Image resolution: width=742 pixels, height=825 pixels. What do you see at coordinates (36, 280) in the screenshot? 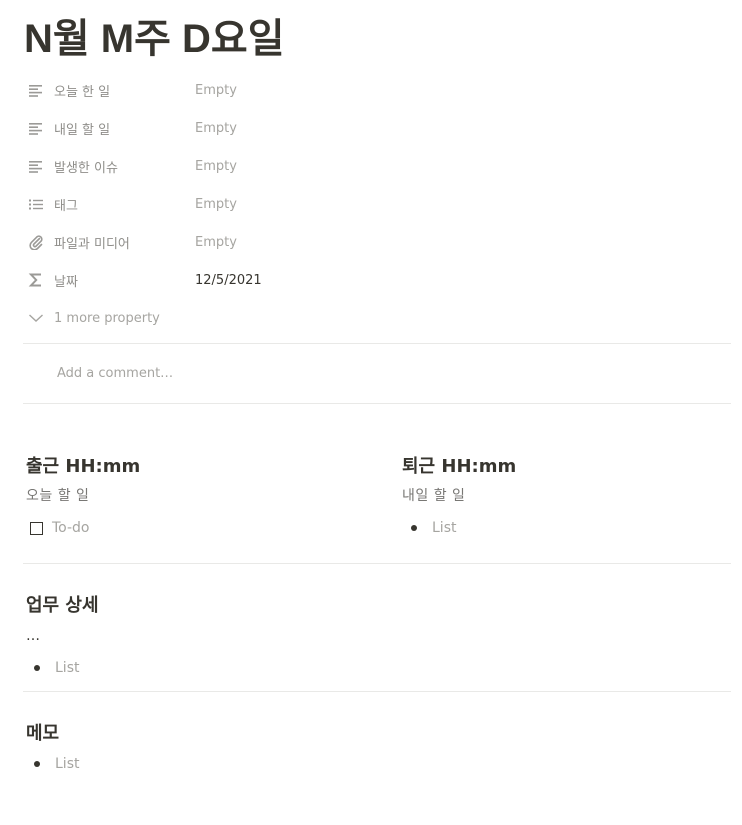
I see `sigma-icon` at bounding box center [36, 280].